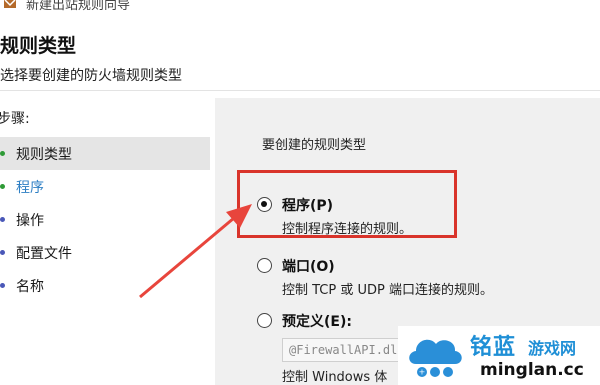 Image resolution: width=600 pixels, height=385 pixels. I want to click on header-divider, so click(300, 90).